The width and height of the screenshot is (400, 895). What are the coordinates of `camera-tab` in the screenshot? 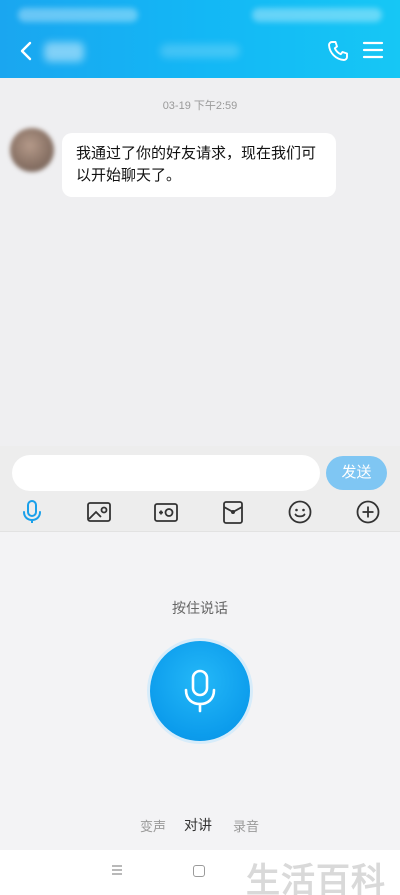 It's located at (166, 512).